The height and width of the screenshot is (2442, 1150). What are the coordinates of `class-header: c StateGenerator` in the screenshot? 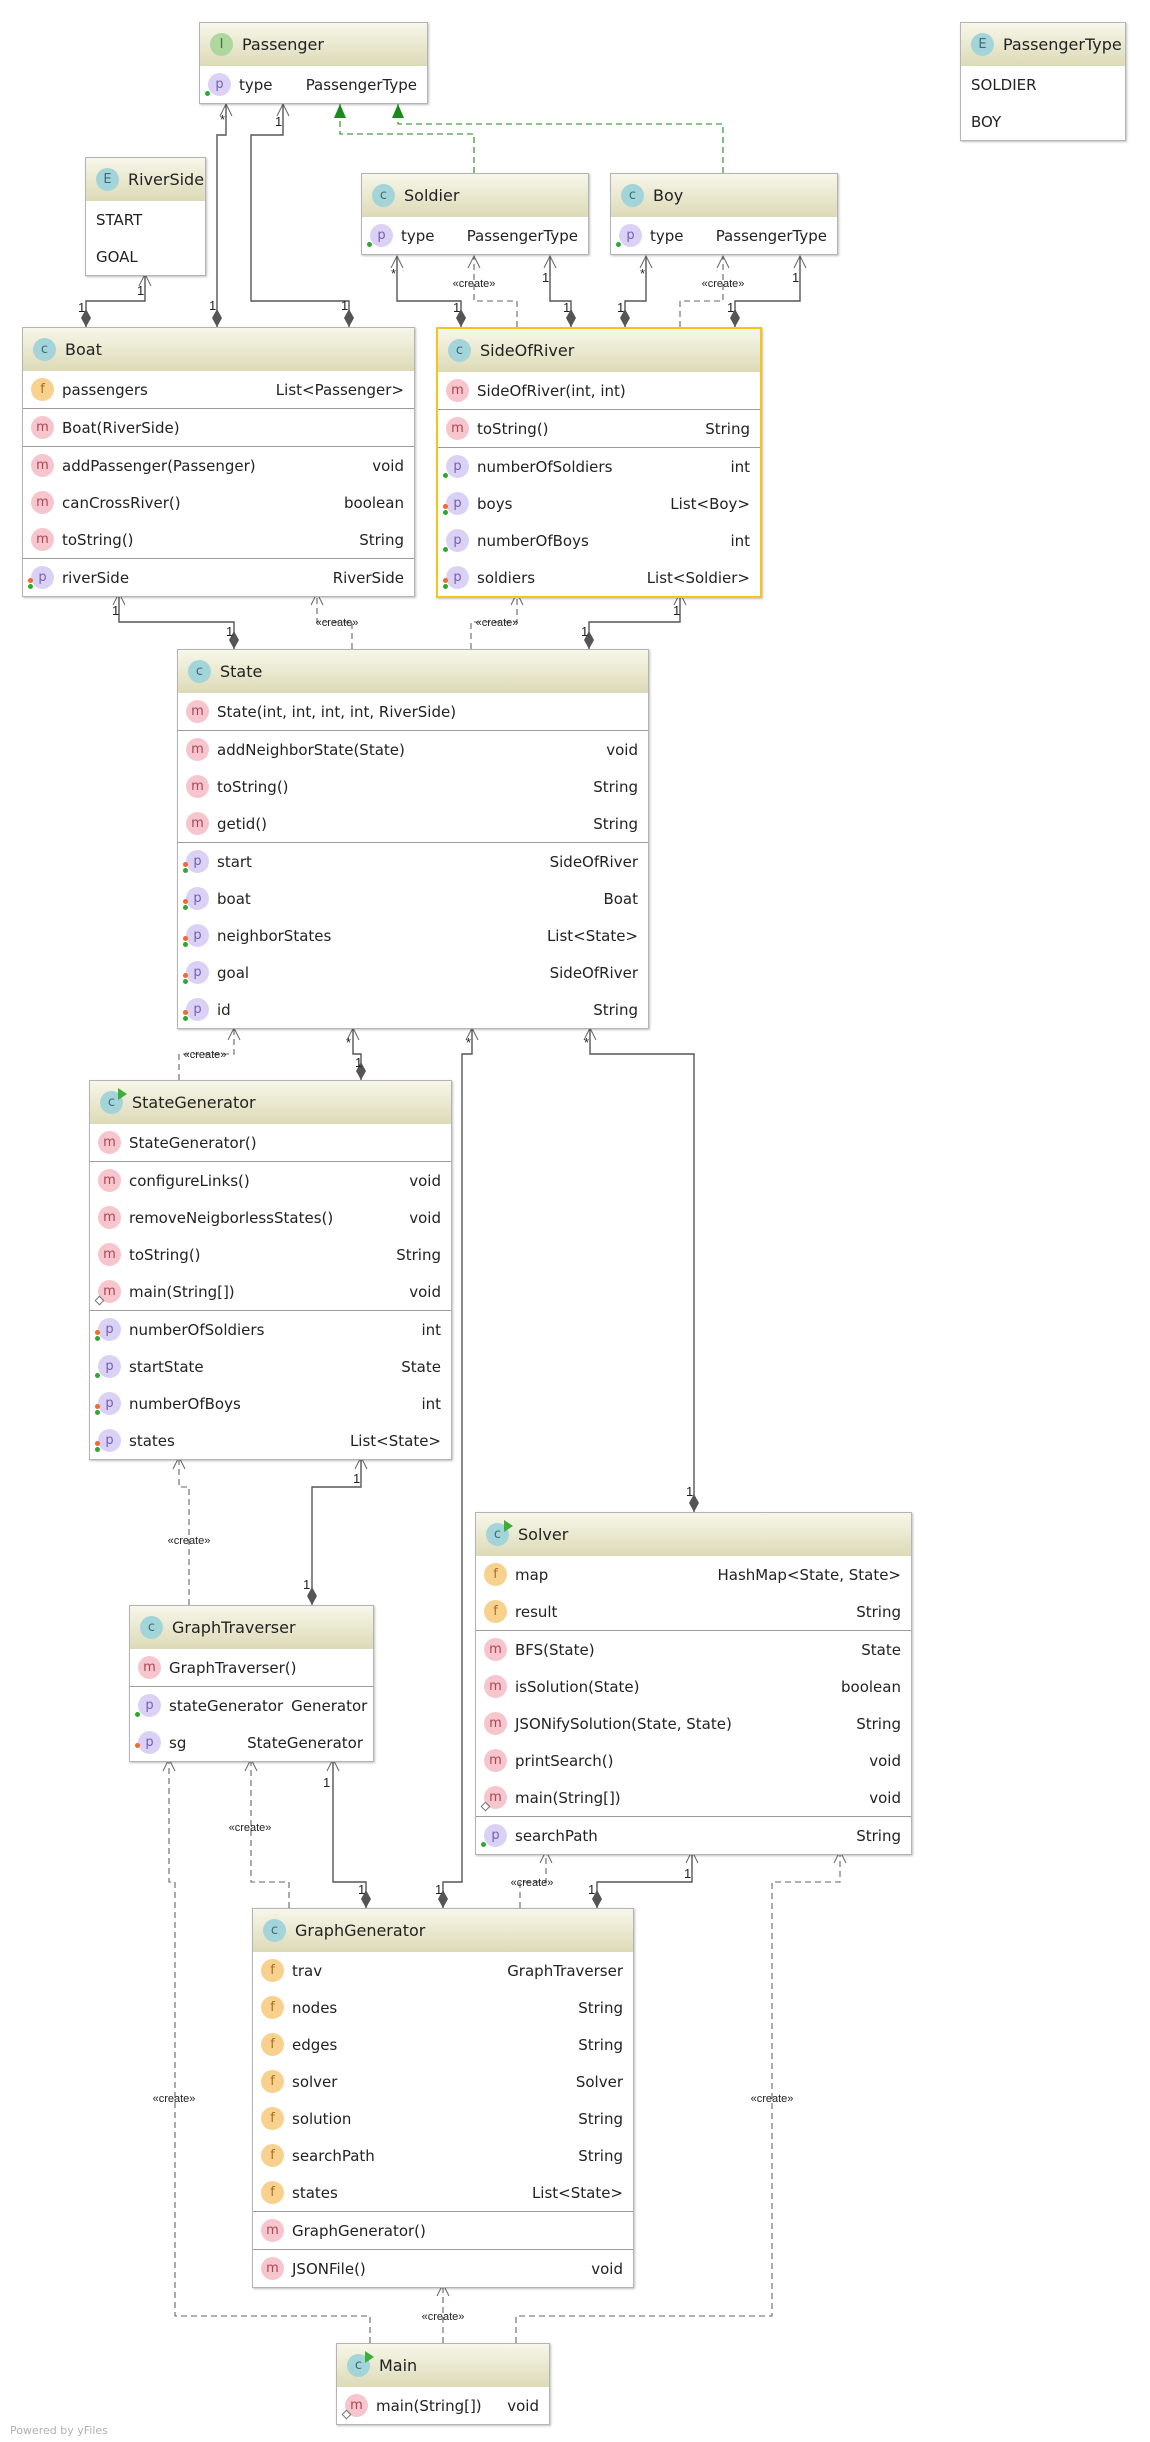 It's located at (270, 1102).